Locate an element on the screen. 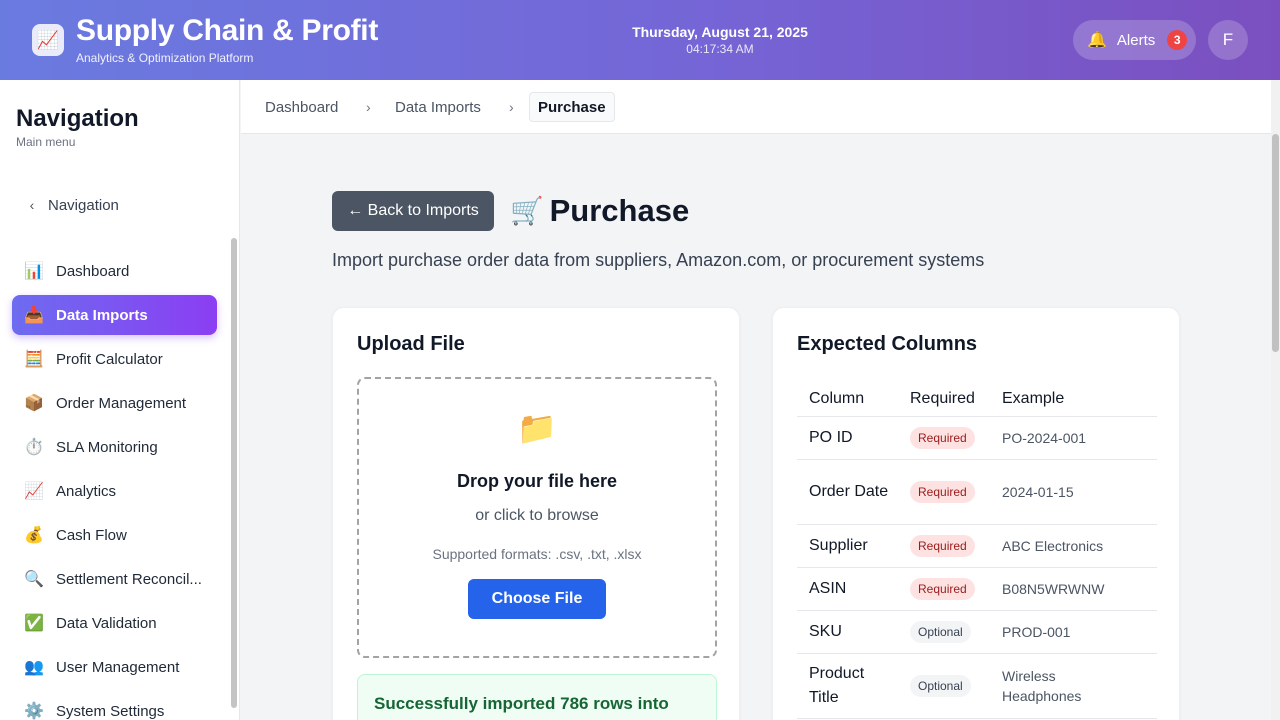 The width and height of the screenshot is (1280, 720). breadcrumb-dashboard: Dashboard is located at coordinates (301, 107).